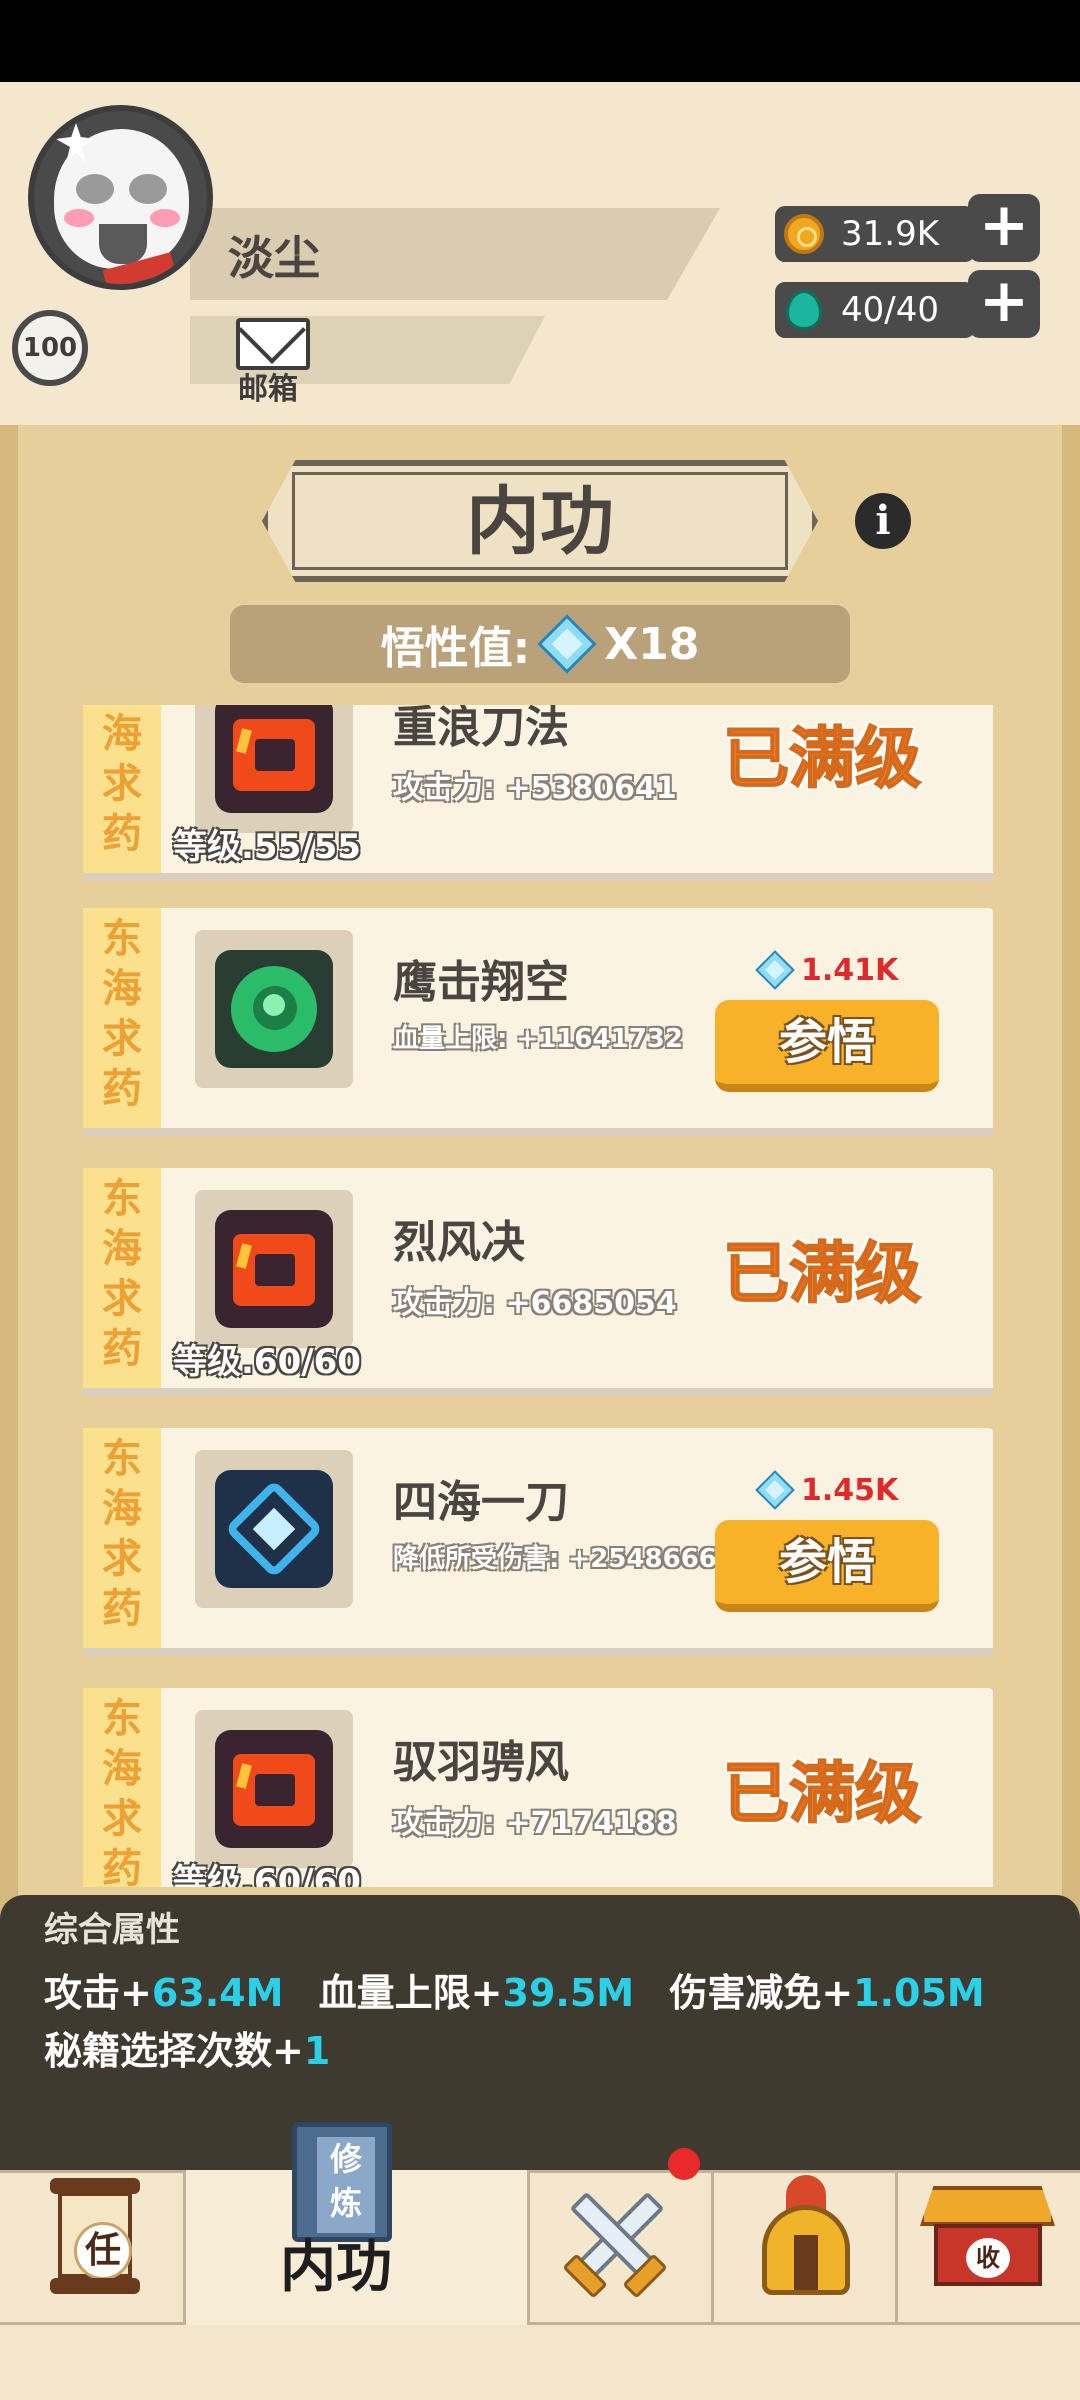  Describe the element at coordinates (988, 2258) in the screenshot. I see `shop-char: 收` at that location.